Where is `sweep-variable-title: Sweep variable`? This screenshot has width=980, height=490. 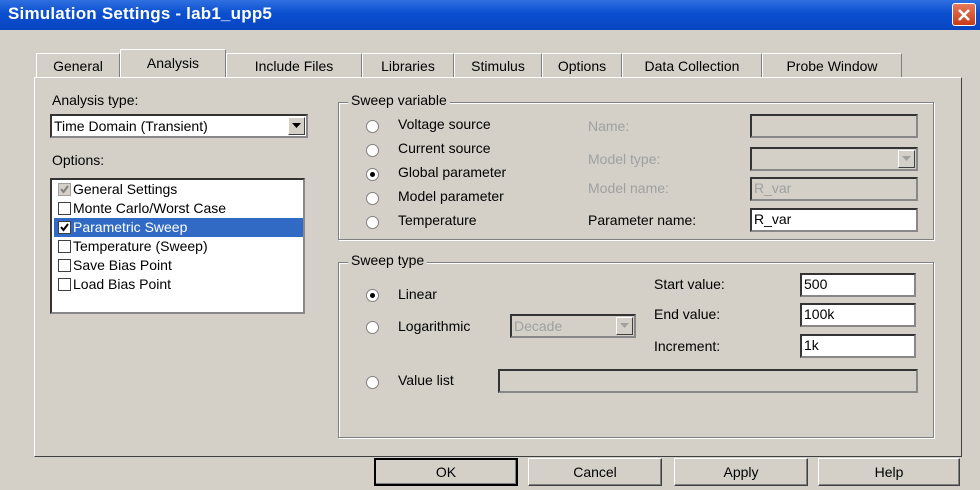 sweep-variable-title: Sweep variable is located at coordinates (399, 100).